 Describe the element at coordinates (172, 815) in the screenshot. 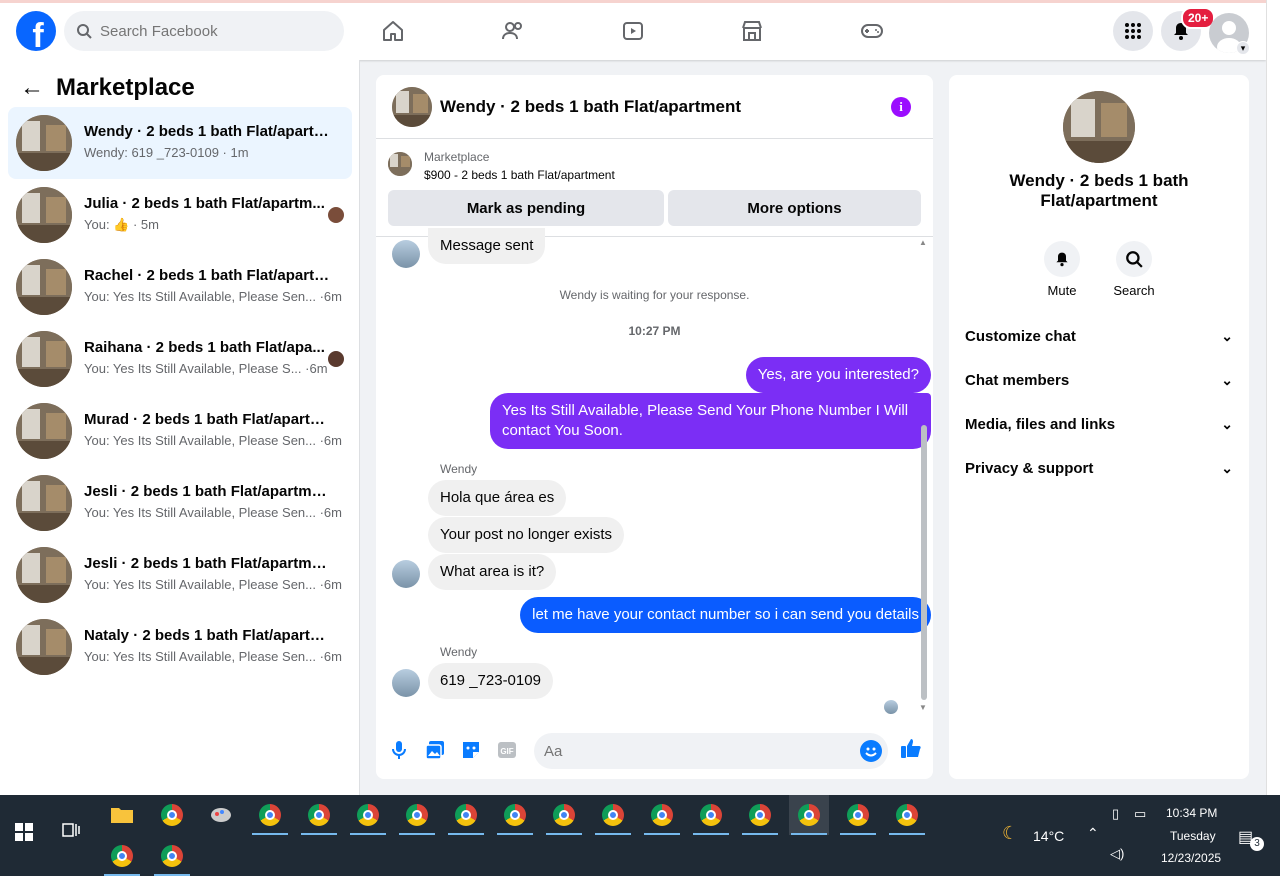

I see `chrome-icon` at that location.